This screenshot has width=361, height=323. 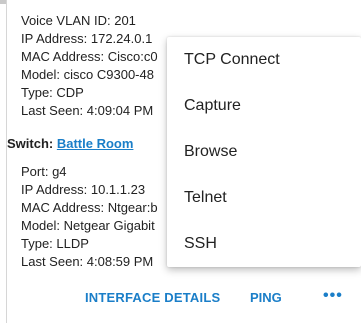 What do you see at coordinates (264, 198) in the screenshot?
I see `menu-item-telnet: Telnet` at bounding box center [264, 198].